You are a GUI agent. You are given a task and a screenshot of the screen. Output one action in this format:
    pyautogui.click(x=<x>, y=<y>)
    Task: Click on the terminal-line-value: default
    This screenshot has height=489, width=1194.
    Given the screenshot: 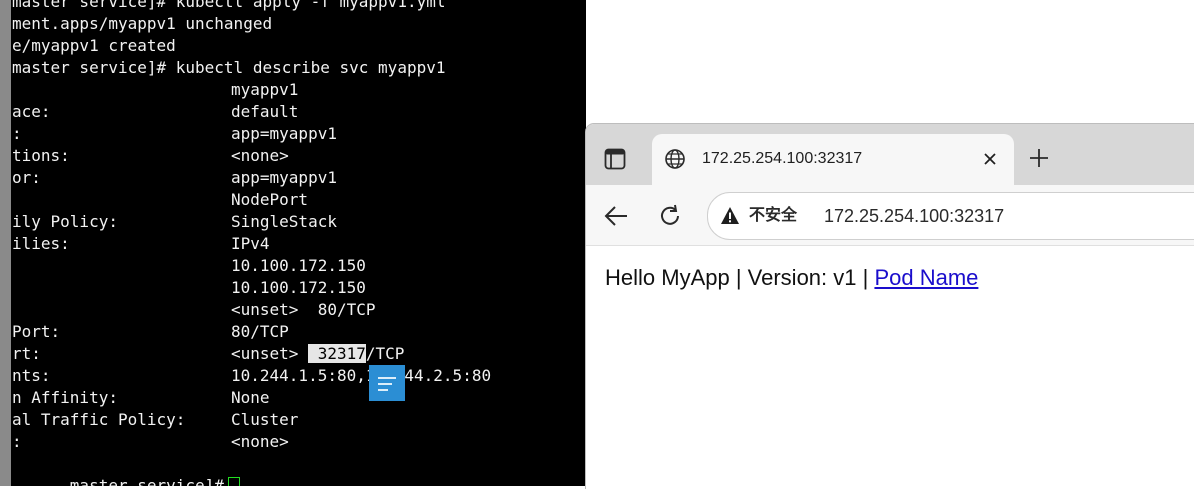 What is the action you would take?
    pyautogui.click(x=265, y=111)
    